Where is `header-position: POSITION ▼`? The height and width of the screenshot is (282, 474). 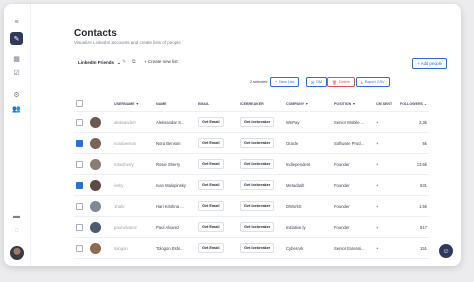
header-position: POSITION ▼ is located at coordinates (353, 104).